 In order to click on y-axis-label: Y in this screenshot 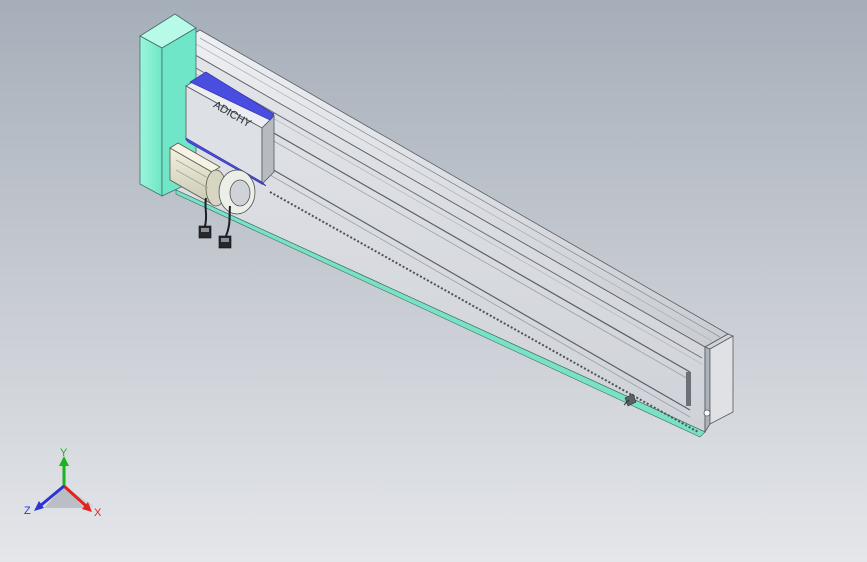, I will do `click(64, 453)`.